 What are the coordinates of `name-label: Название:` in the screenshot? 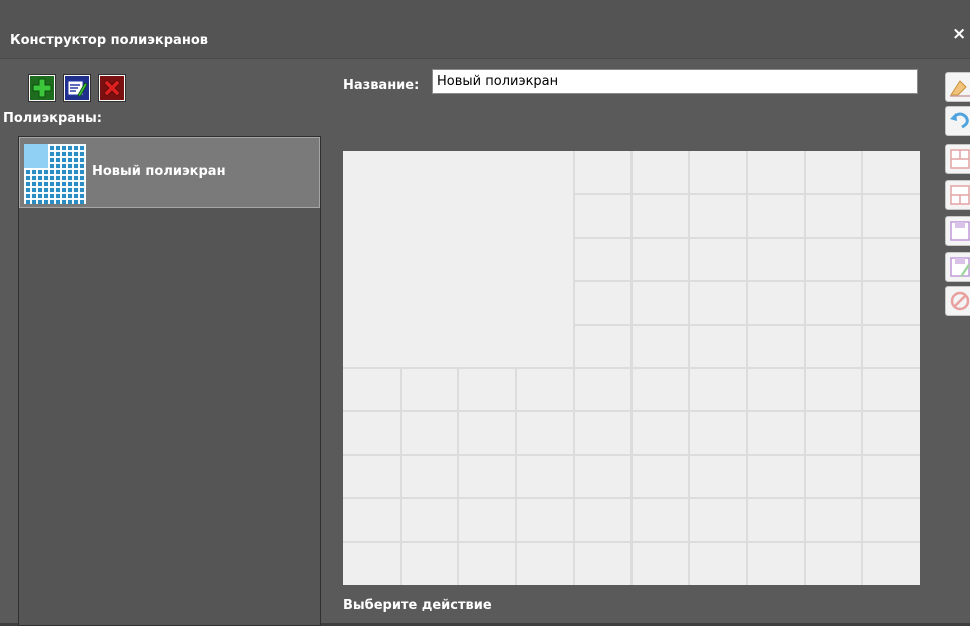 It's located at (381, 85).